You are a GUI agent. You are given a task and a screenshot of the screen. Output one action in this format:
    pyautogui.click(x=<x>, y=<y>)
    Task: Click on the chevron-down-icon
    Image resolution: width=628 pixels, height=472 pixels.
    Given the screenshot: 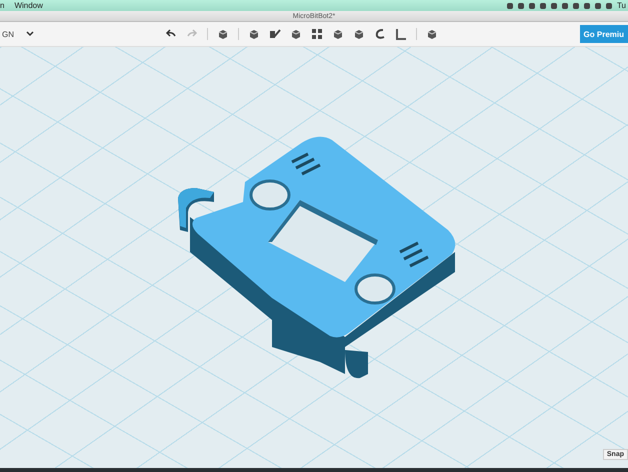 What is the action you would take?
    pyautogui.click(x=30, y=34)
    